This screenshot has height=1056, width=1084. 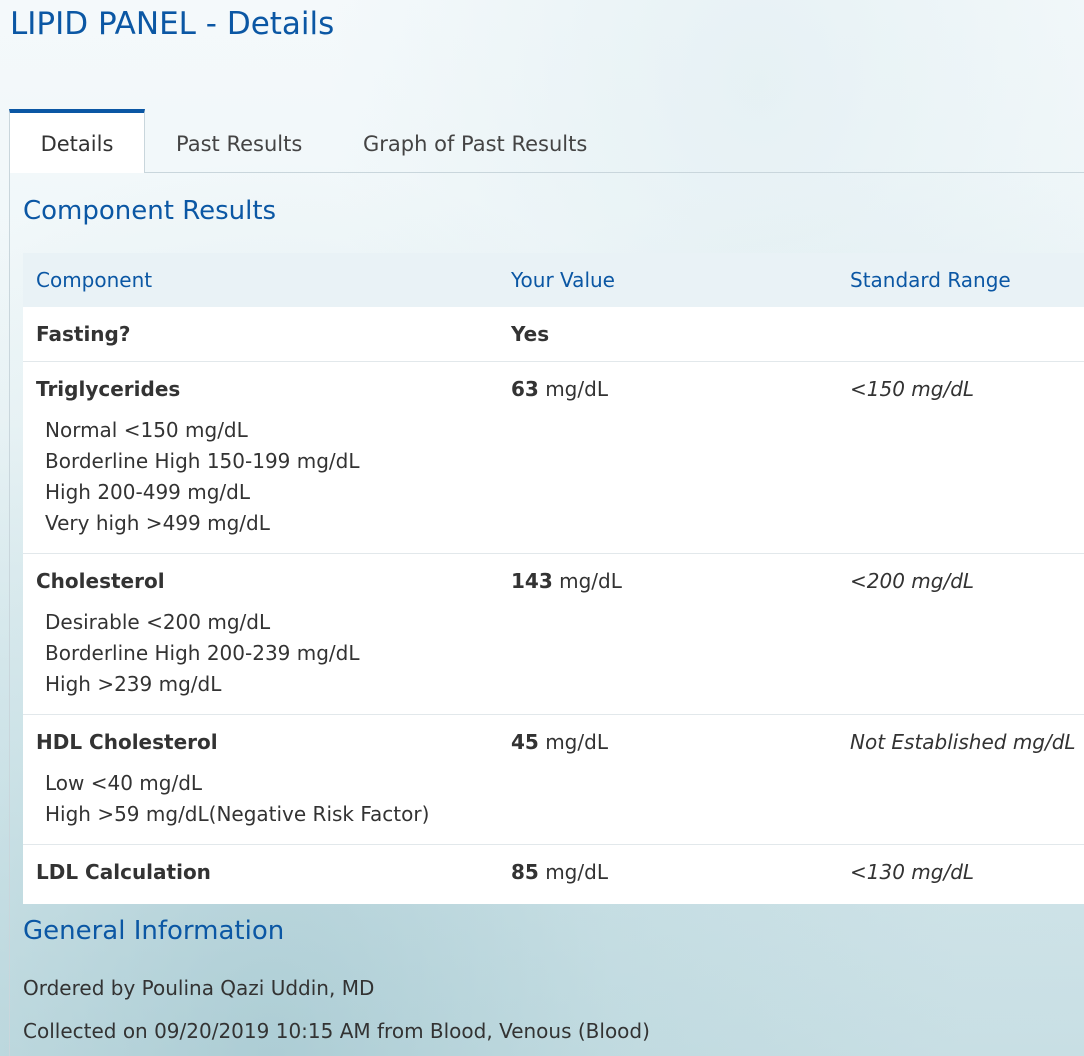 What do you see at coordinates (960, 457) in the screenshot?
I see `range-cell: <150 mg/dL` at bounding box center [960, 457].